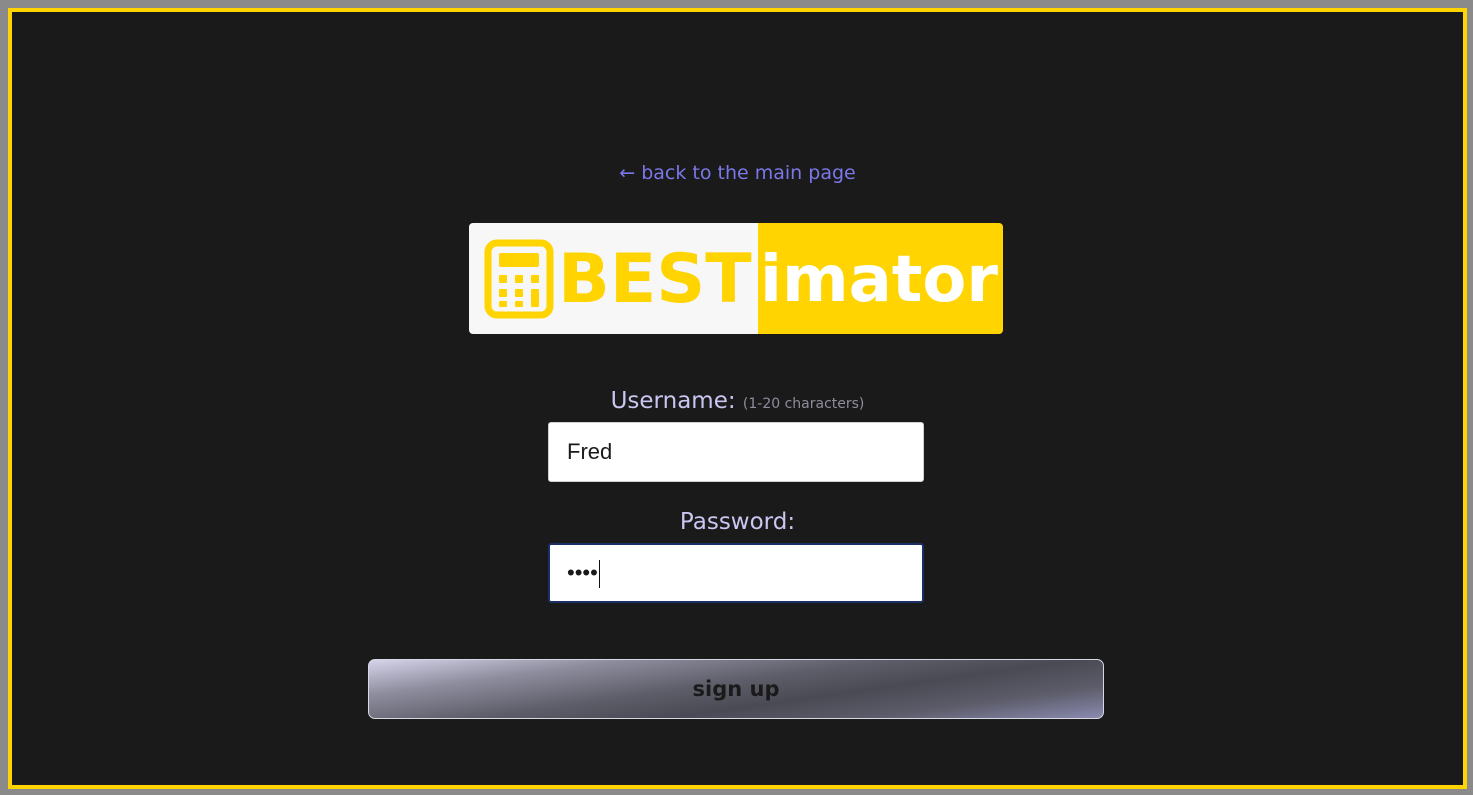 The height and width of the screenshot is (795, 1473). Describe the element at coordinates (737, 173) in the screenshot. I see `back-to-main-link: ← back to the main page` at that location.